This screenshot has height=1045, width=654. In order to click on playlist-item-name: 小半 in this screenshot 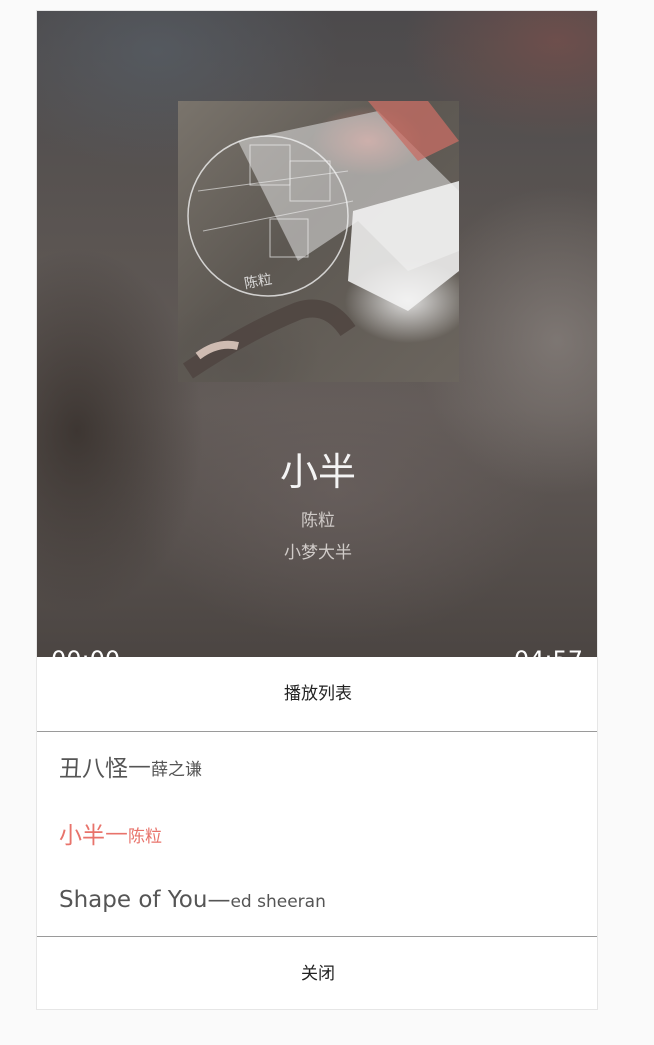, I will do `click(82, 835)`.